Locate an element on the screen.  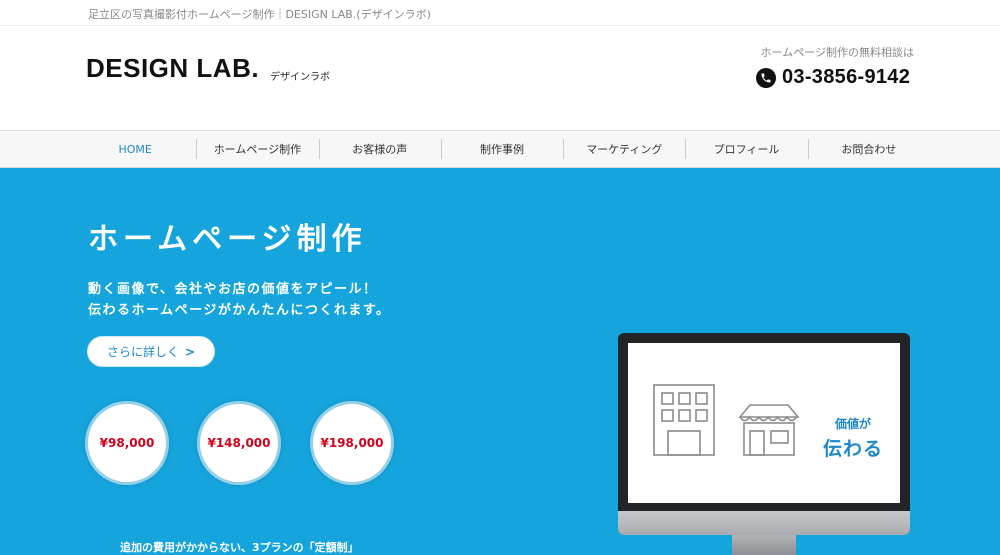
hero-title: ホームページ制作 is located at coordinates (227, 239).